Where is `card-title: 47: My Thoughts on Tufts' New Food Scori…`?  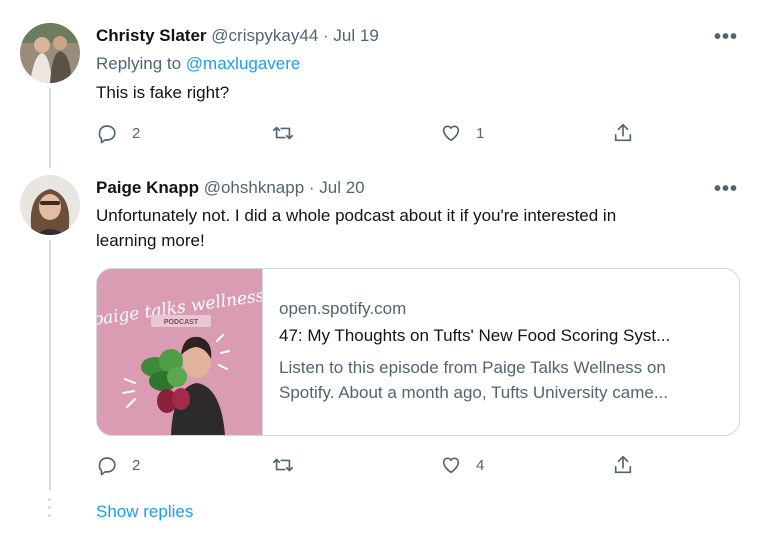
card-title: 47: My Thoughts on Tufts' New Food Scori… is located at coordinates (475, 335).